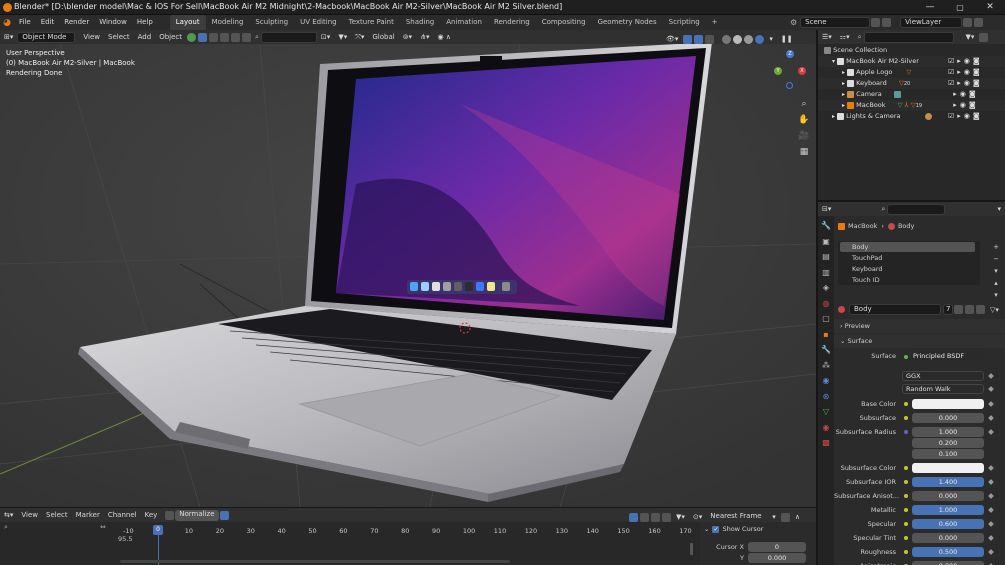  I want to click on remove-slot-icon: −, so click(996, 259).